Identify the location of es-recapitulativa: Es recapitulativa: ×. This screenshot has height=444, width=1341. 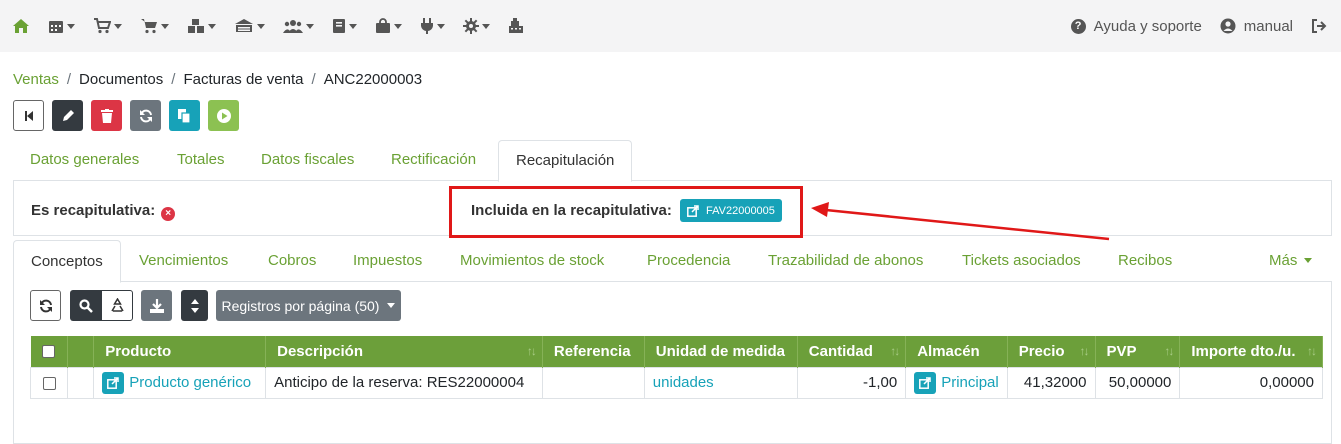
(103, 211).